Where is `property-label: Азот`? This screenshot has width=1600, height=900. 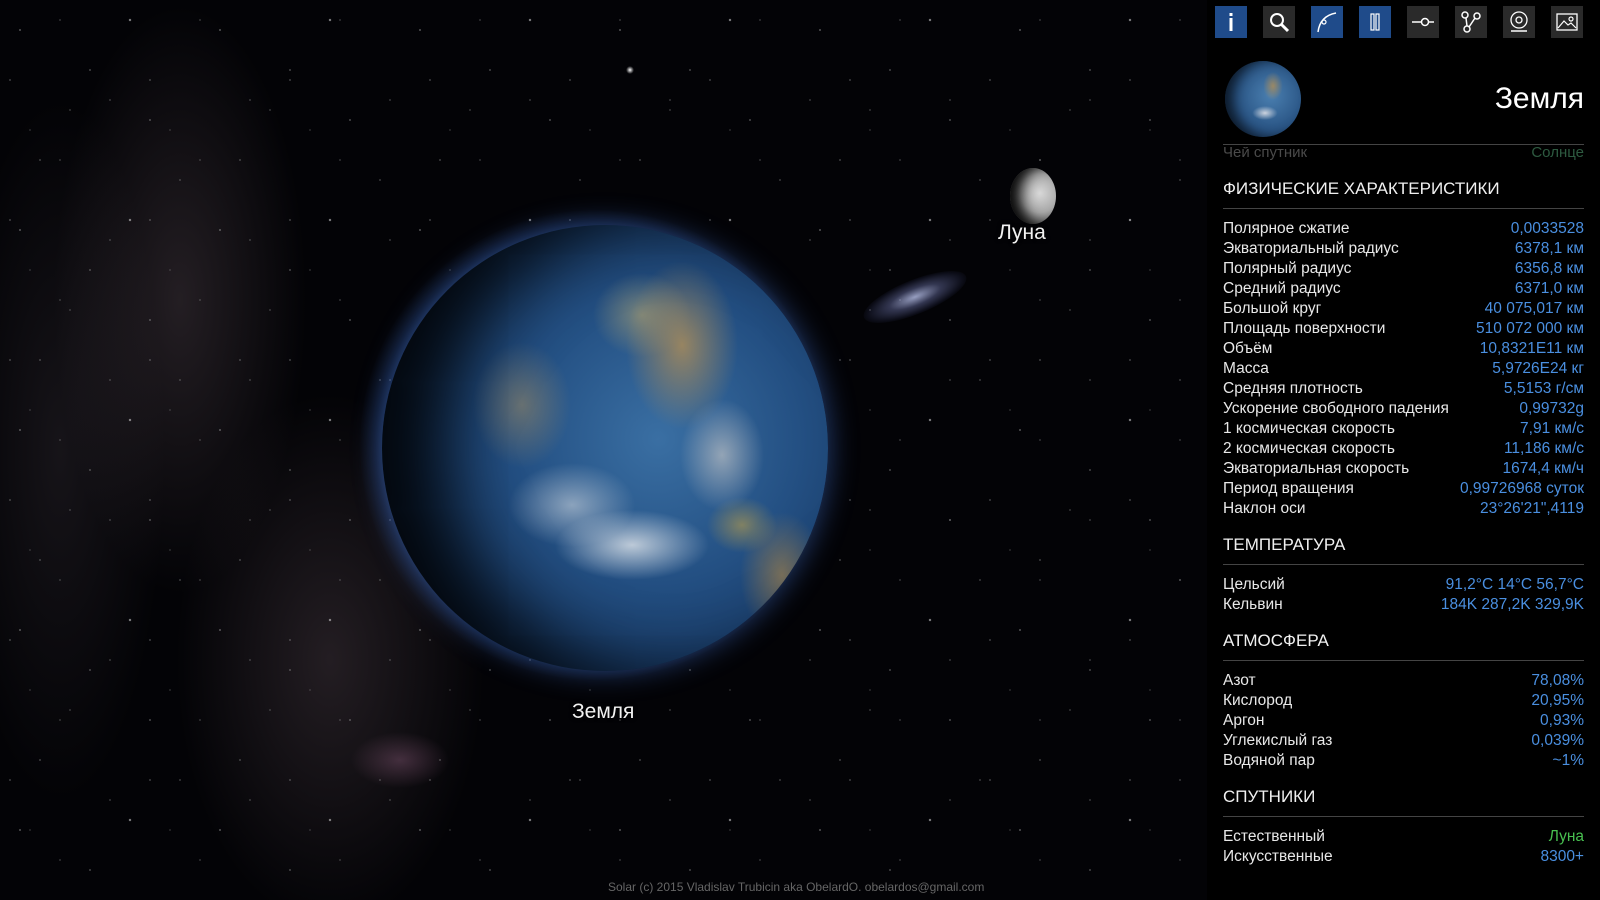 property-label: Азот is located at coordinates (1239, 680).